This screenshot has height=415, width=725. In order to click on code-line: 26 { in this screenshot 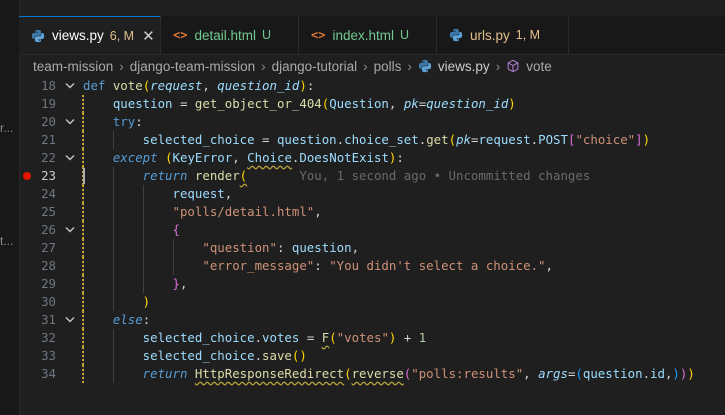, I will do `click(372, 230)`.